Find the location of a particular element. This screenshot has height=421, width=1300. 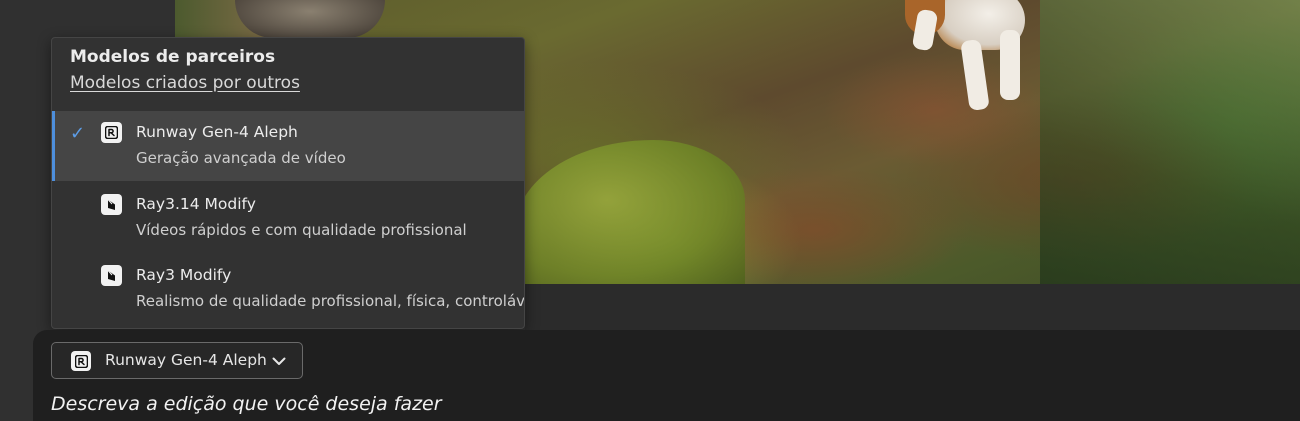

prompt-input is located at coordinates (601, 404).